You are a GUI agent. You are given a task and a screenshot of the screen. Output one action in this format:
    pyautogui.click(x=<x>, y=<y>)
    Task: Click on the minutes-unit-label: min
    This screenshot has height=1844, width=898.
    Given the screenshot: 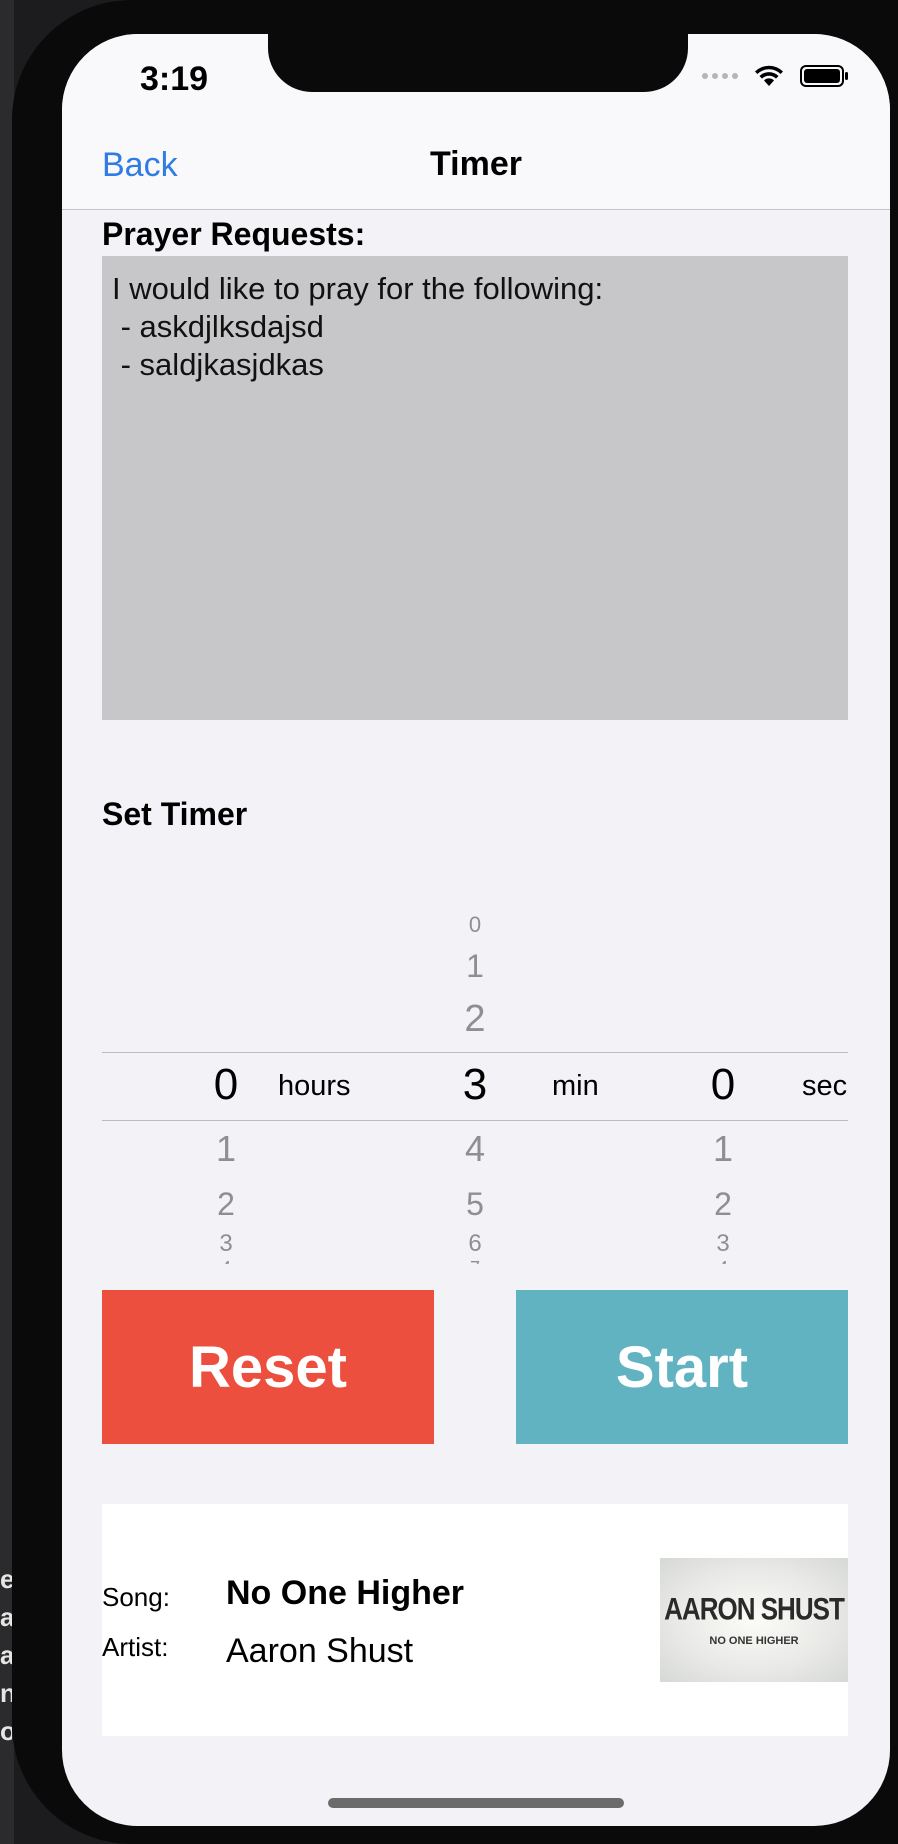 What is the action you would take?
    pyautogui.click(x=575, y=1086)
    